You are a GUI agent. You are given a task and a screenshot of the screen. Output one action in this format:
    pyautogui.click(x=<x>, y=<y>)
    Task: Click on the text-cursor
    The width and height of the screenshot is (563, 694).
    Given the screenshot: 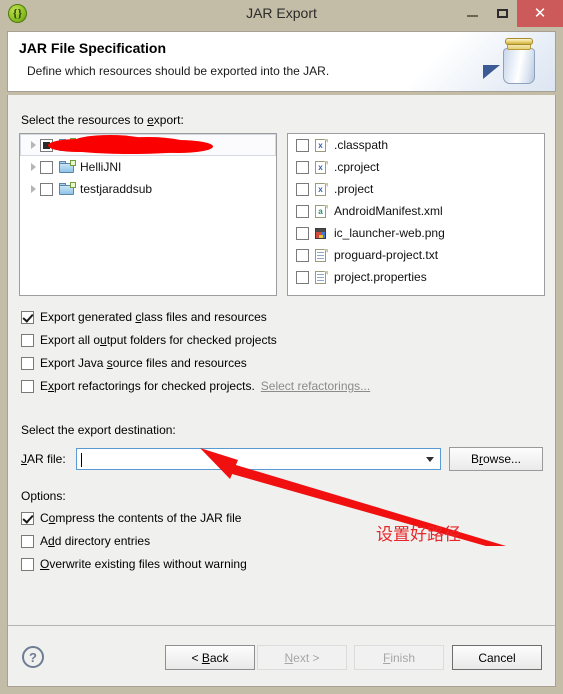 What is the action you would take?
    pyautogui.click(x=81, y=460)
    